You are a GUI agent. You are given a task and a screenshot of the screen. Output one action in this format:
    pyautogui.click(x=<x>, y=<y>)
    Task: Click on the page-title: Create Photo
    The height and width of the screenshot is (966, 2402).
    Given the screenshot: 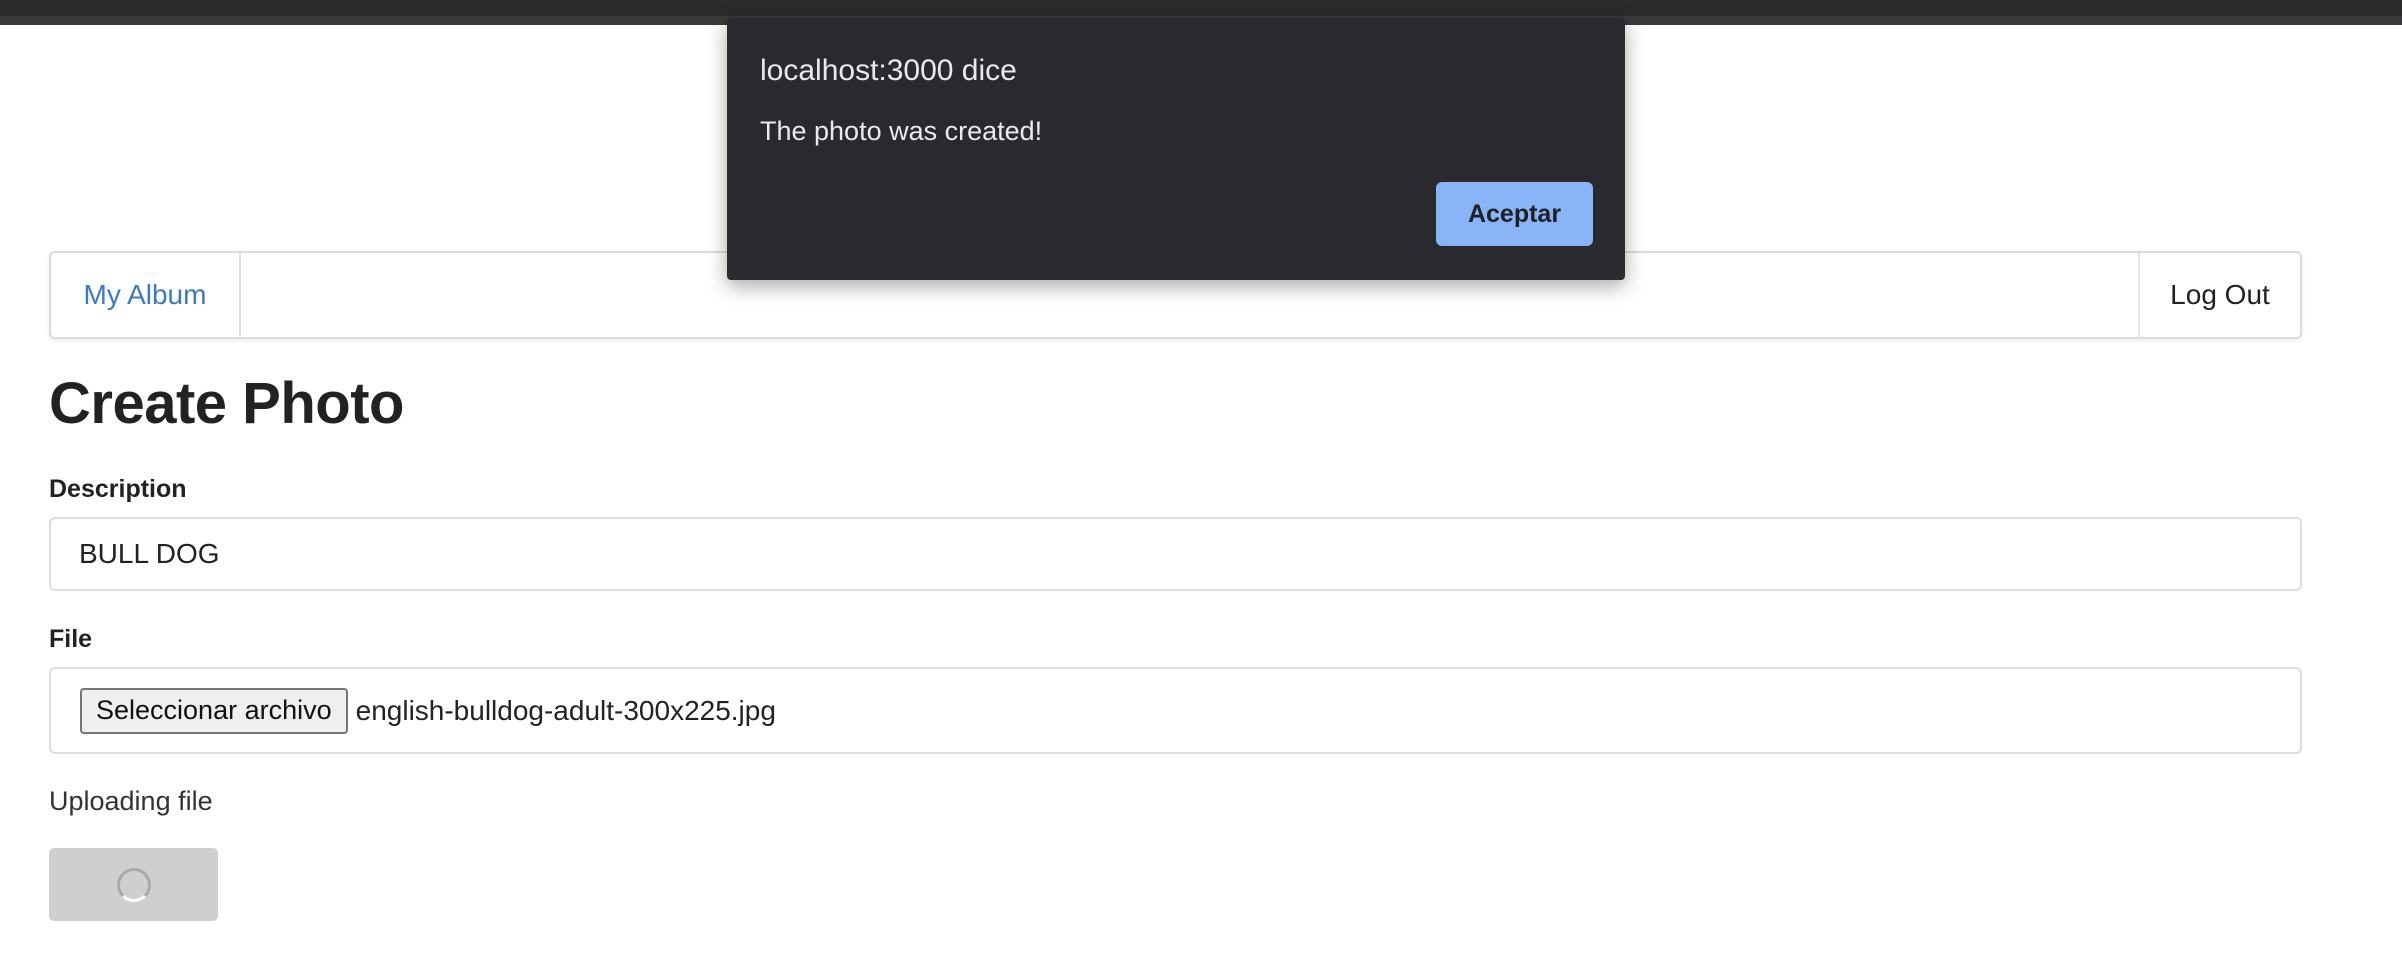 What is the action you would take?
    pyautogui.click(x=226, y=403)
    